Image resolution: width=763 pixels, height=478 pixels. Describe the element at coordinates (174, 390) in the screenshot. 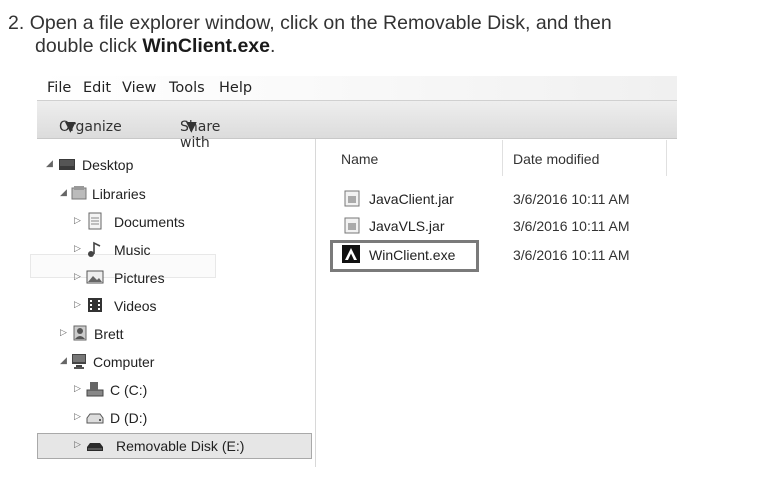

I see `nav-item-c-drive: ▷ C (C:)` at that location.